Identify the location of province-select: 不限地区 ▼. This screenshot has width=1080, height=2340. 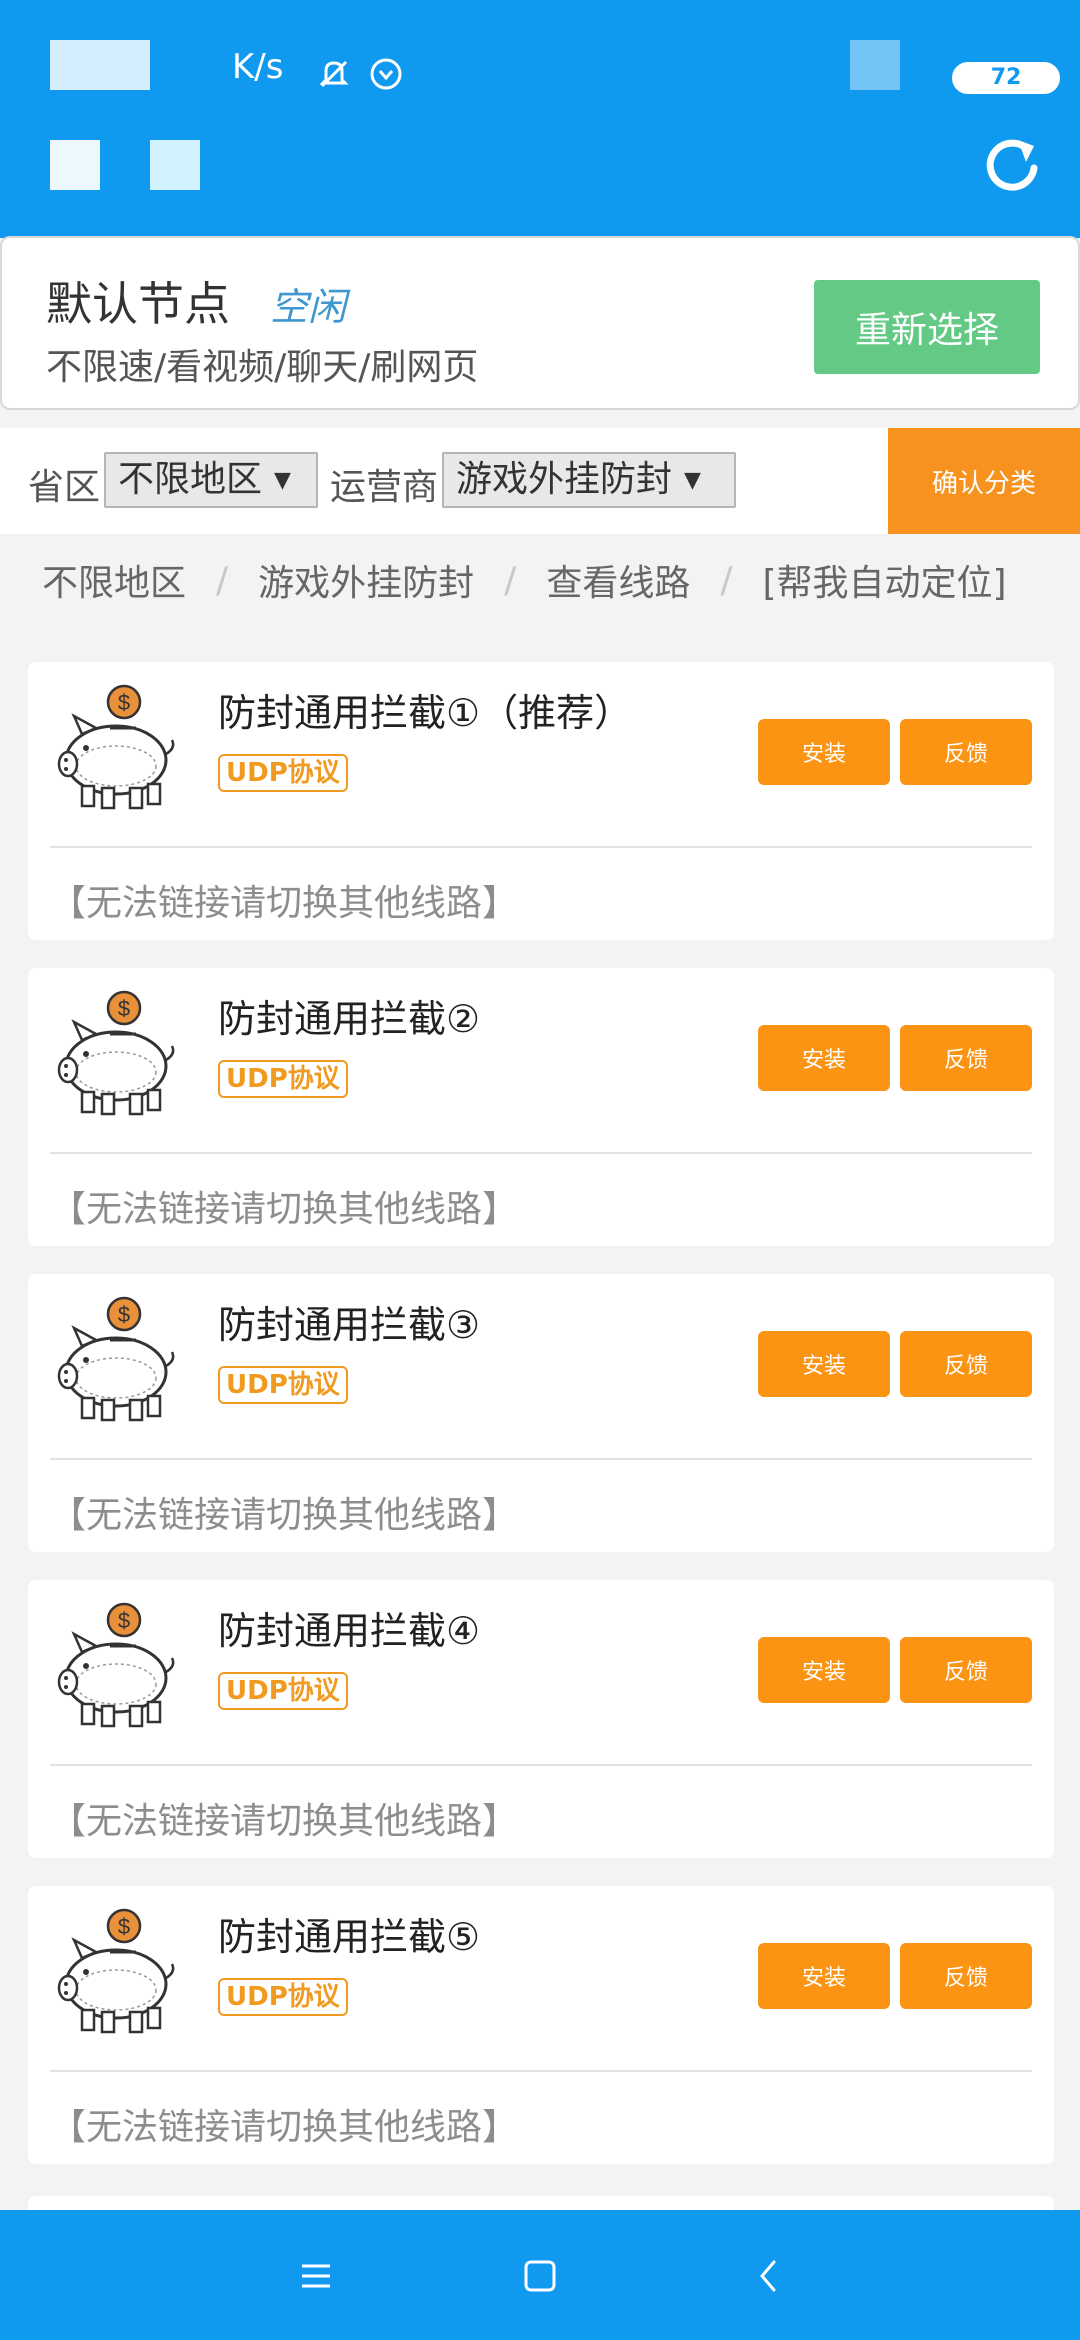
(211, 480).